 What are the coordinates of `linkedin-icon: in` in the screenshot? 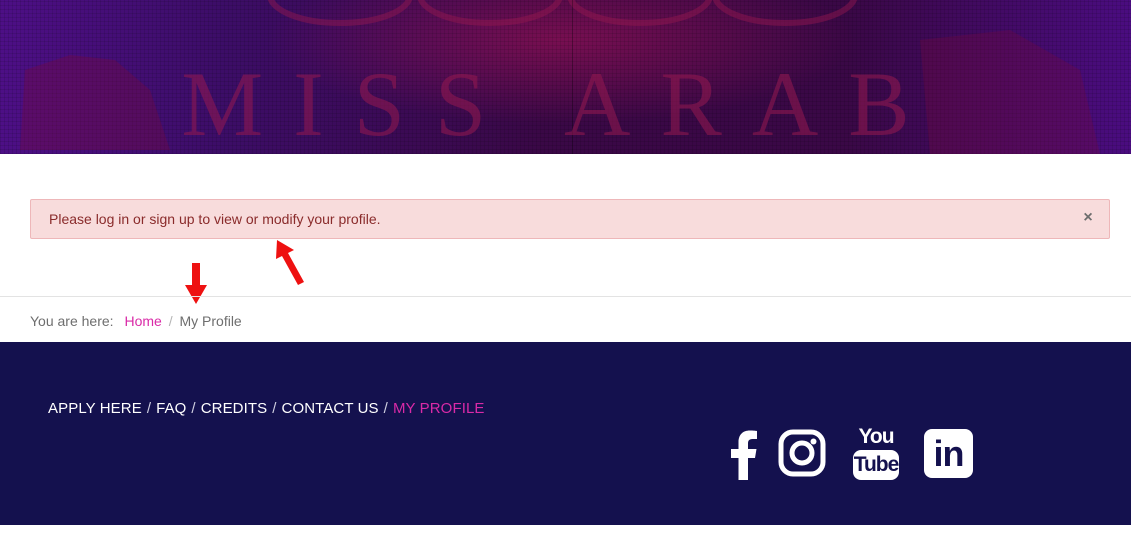 It's located at (948, 453).